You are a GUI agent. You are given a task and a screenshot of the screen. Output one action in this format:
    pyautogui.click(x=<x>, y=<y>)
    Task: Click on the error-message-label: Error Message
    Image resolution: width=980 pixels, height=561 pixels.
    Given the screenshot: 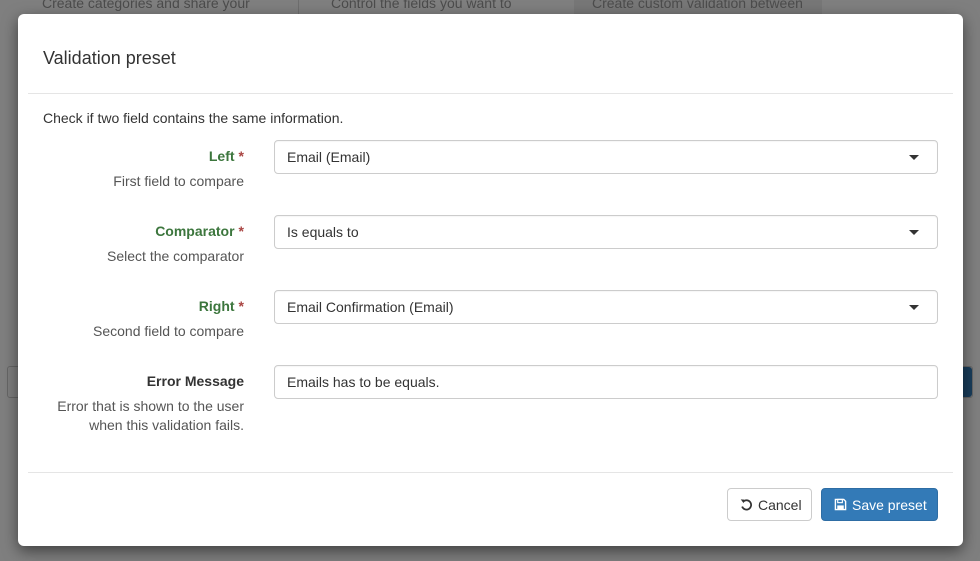 What is the action you would take?
    pyautogui.click(x=195, y=381)
    